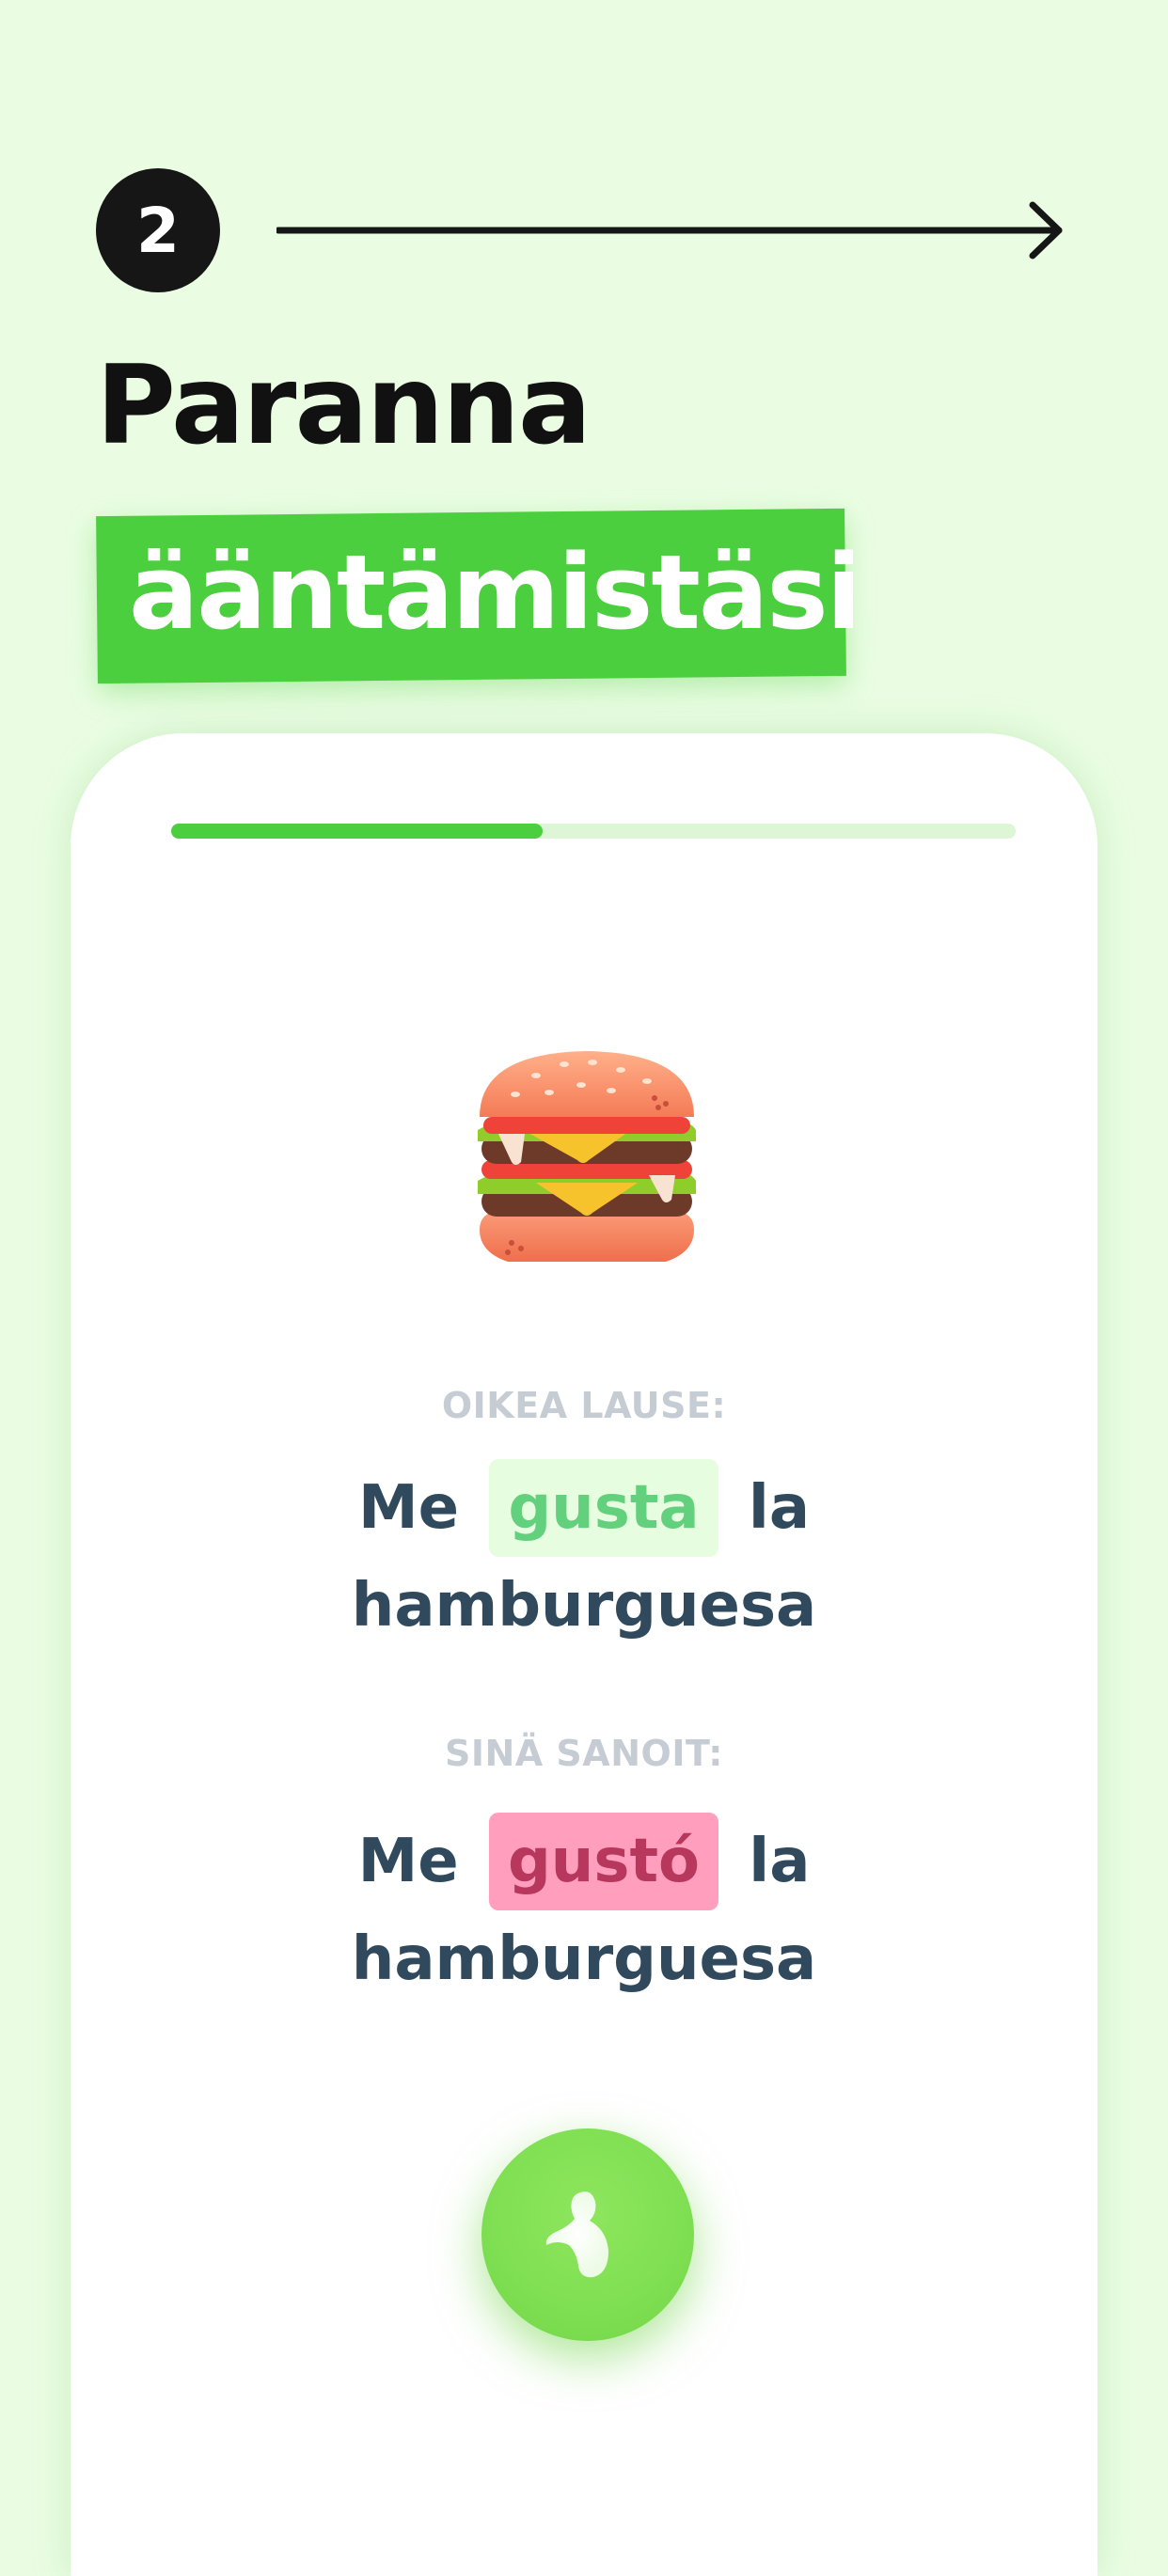 This screenshot has width=1168, height=2576. Describe the element at coordinates (603, 1508) in the screenshot. I see `correct-word-highlight: gusta` at that location.